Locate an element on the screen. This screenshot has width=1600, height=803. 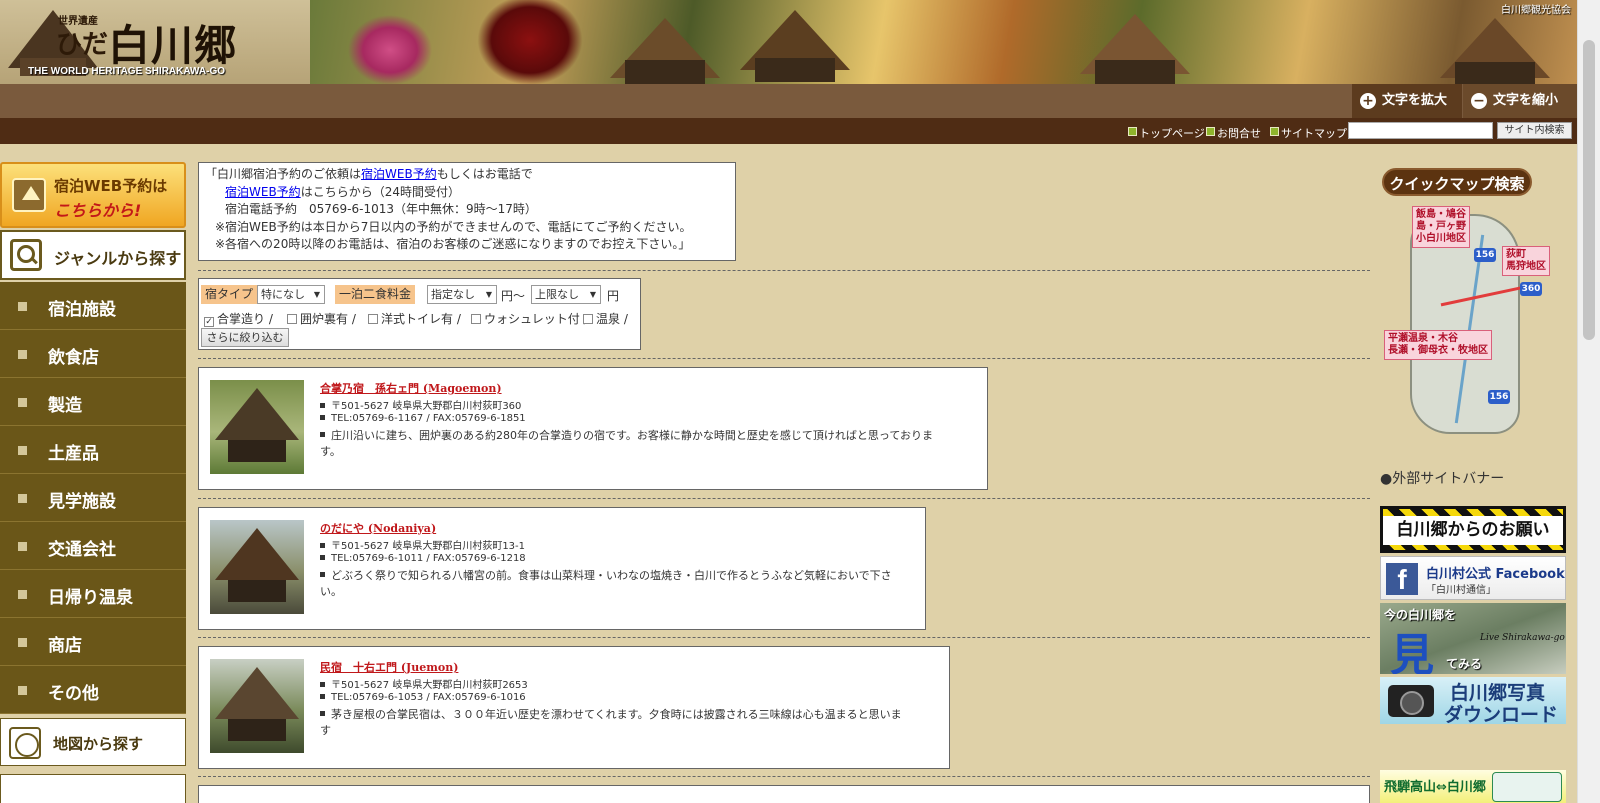
bus-banner: 飛騨高山⇔白川郷 is located at coordinates (1473, 786).